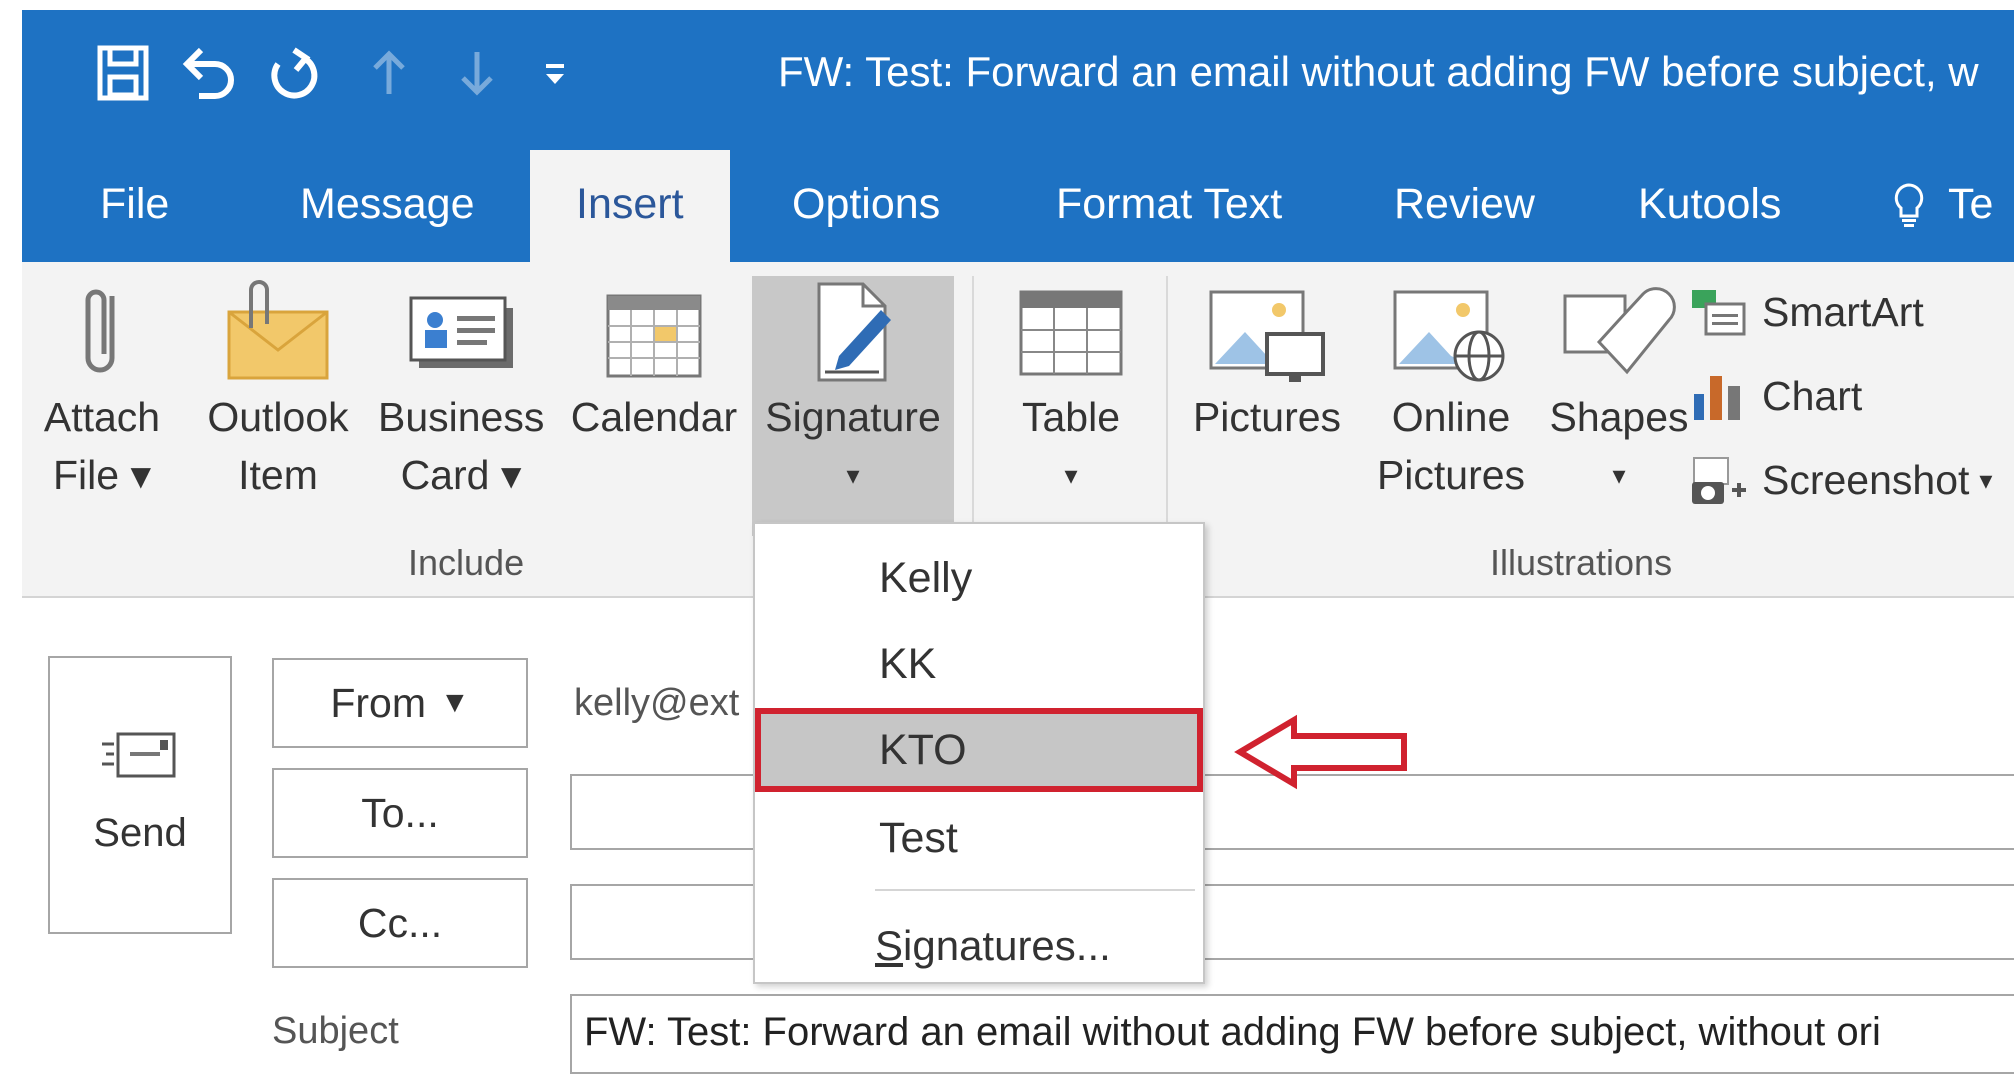 The width and height of the screenshot is (2014, 1083). What do you see at coordinates (1719, 313) in the screenshot?
I see `smartart-icon` at bounding box center [1719, 313].